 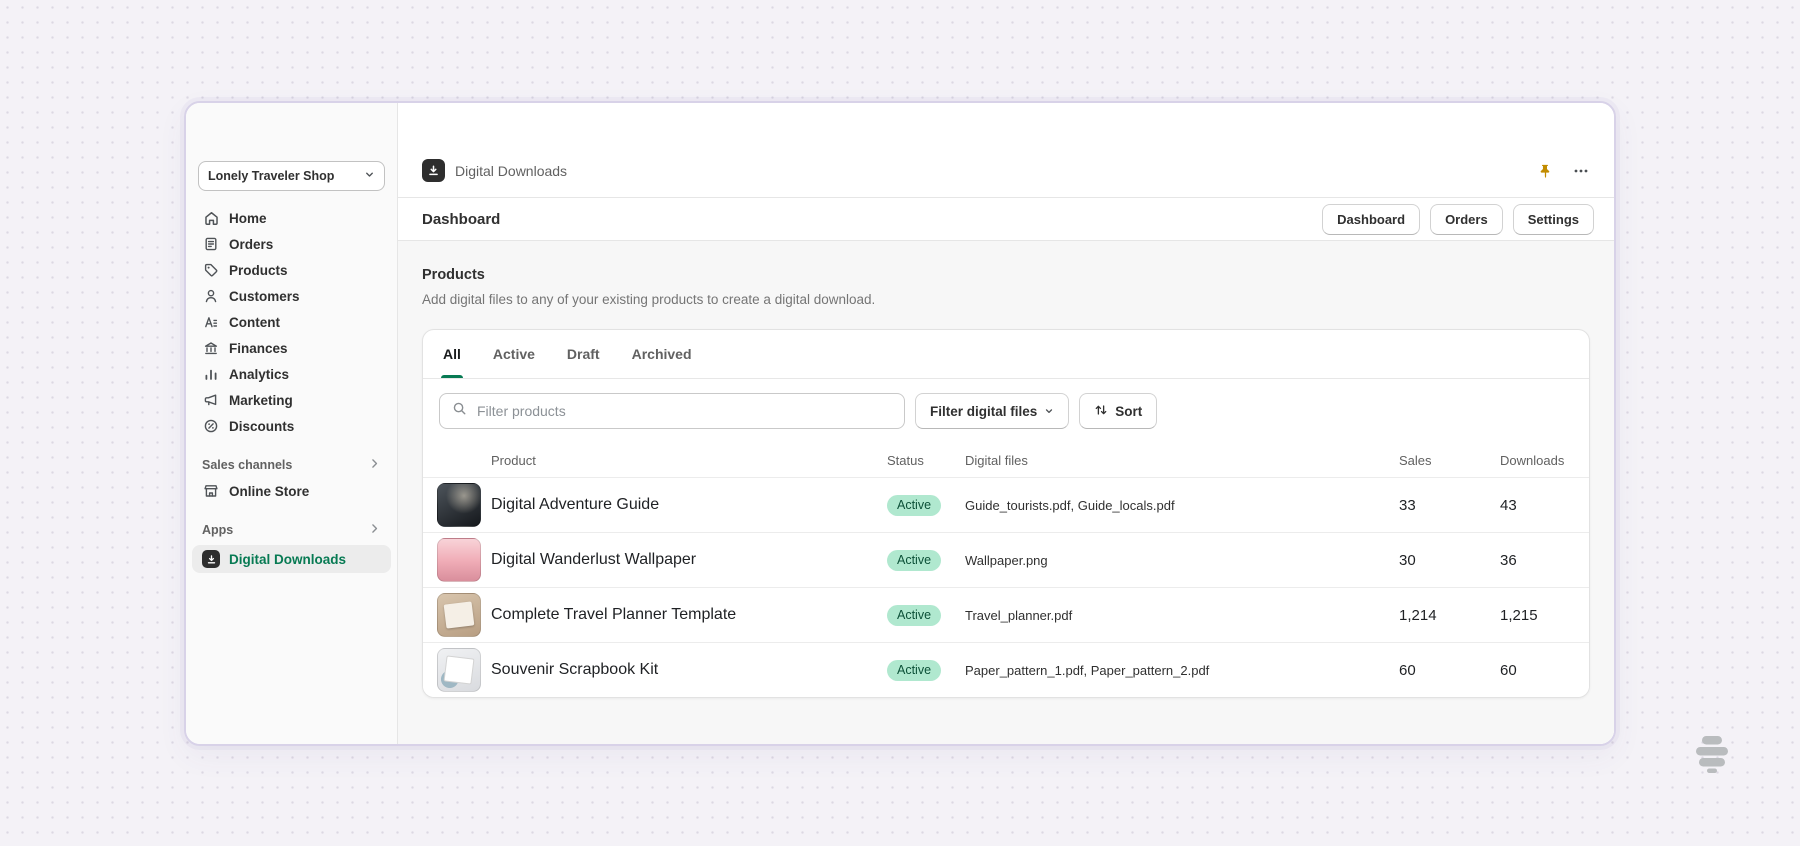 I want to click on page-title: Dashboard, so click(x=461, y=219).